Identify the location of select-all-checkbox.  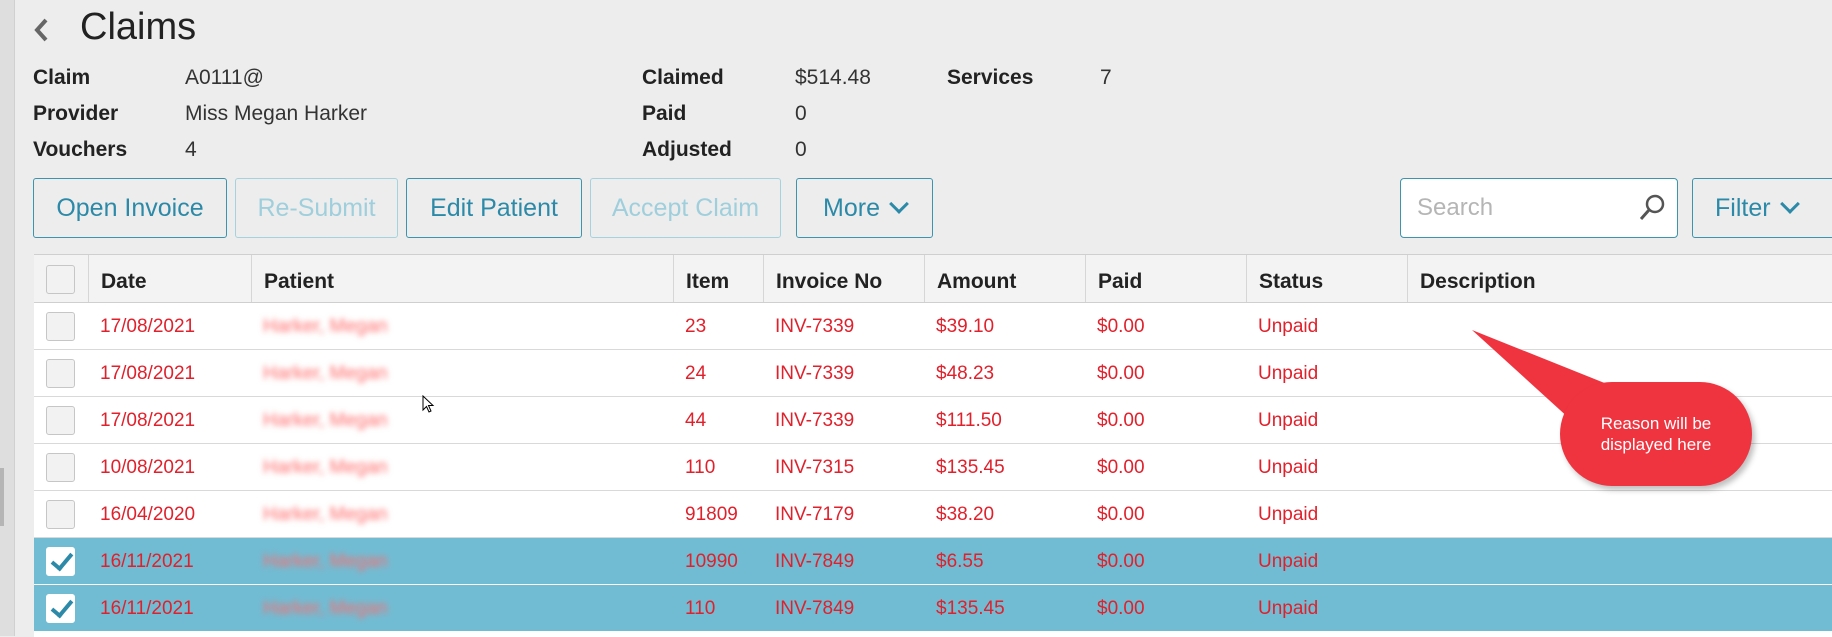
(60, 279).